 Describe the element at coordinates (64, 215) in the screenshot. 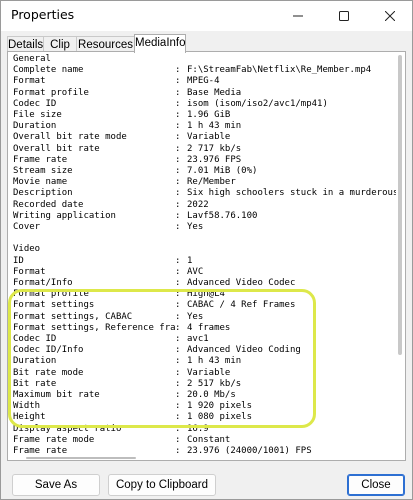

I see `mediainfo-key: Writing application` at that location.